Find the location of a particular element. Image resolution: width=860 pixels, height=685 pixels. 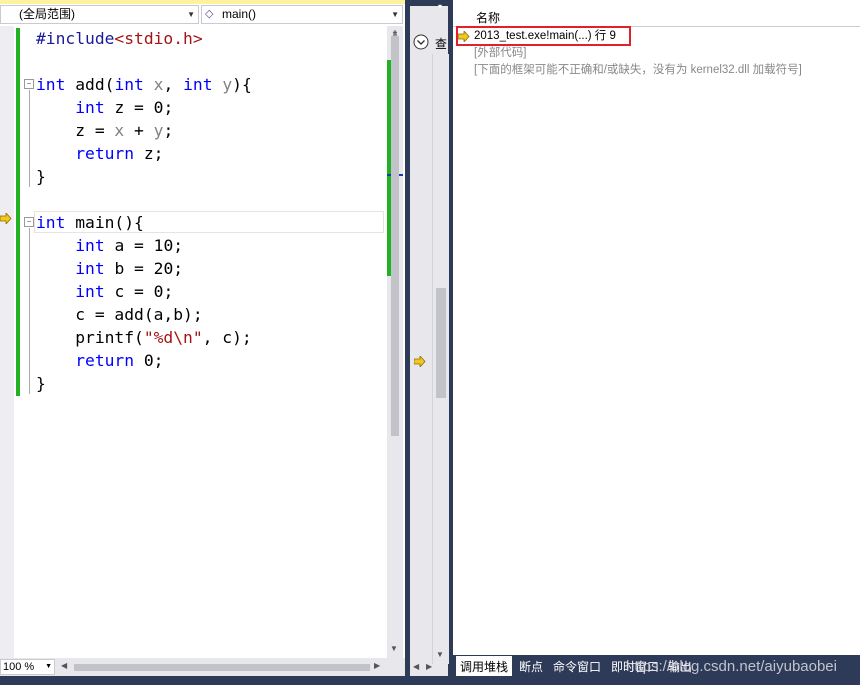

horizontal-scrollbar: 100 % ▼ ◀ ▶ is located at coordinates (202, 667).